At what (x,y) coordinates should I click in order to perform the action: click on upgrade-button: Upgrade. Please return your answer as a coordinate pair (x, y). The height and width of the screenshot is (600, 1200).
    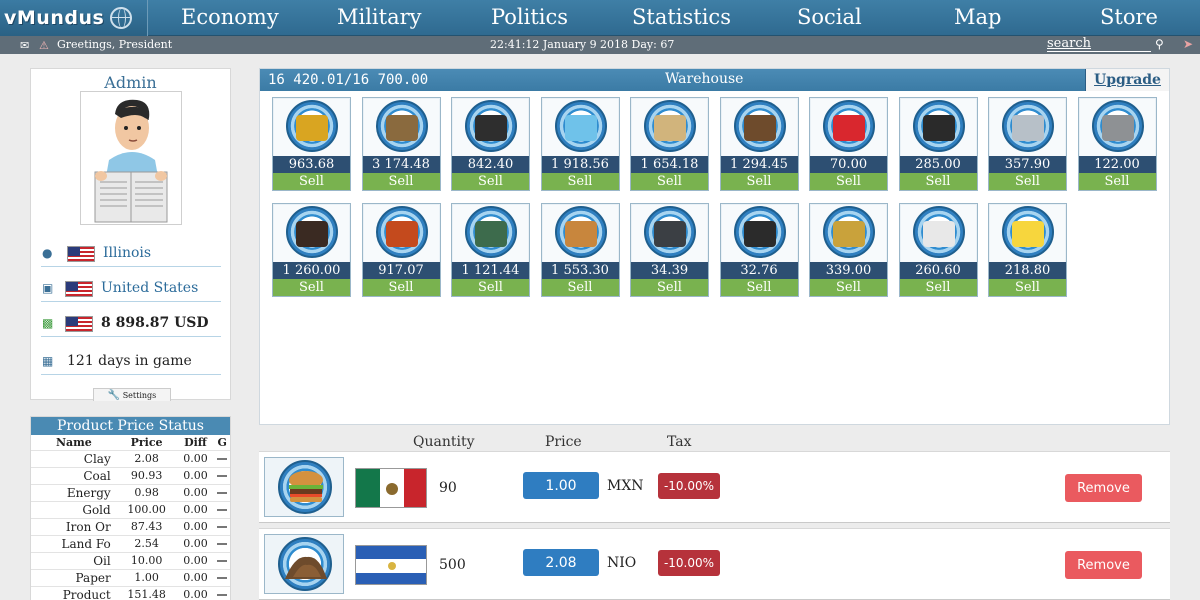
    Looking at the image, I should click on (1127, 80).